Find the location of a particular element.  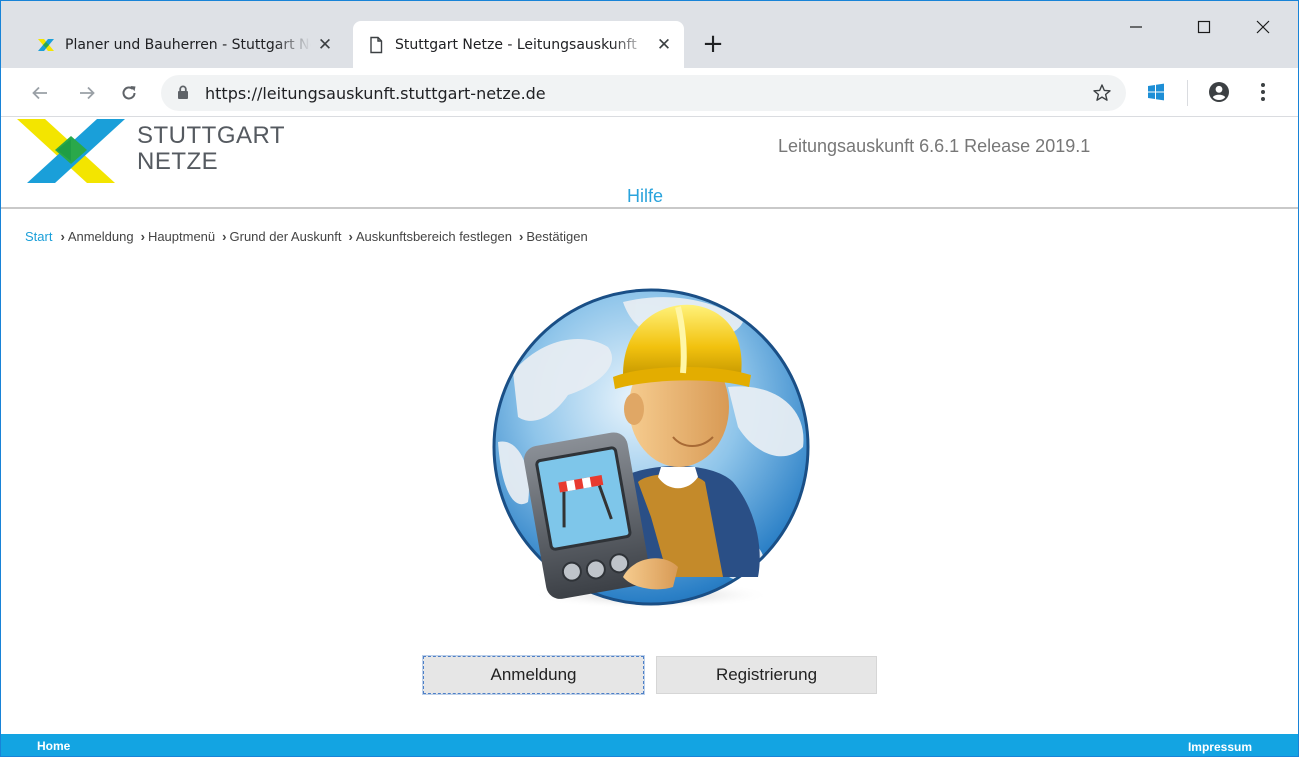

tab-title: Planer und Bauherren - Stuttgart Netze is located at coordinates (188, 44).